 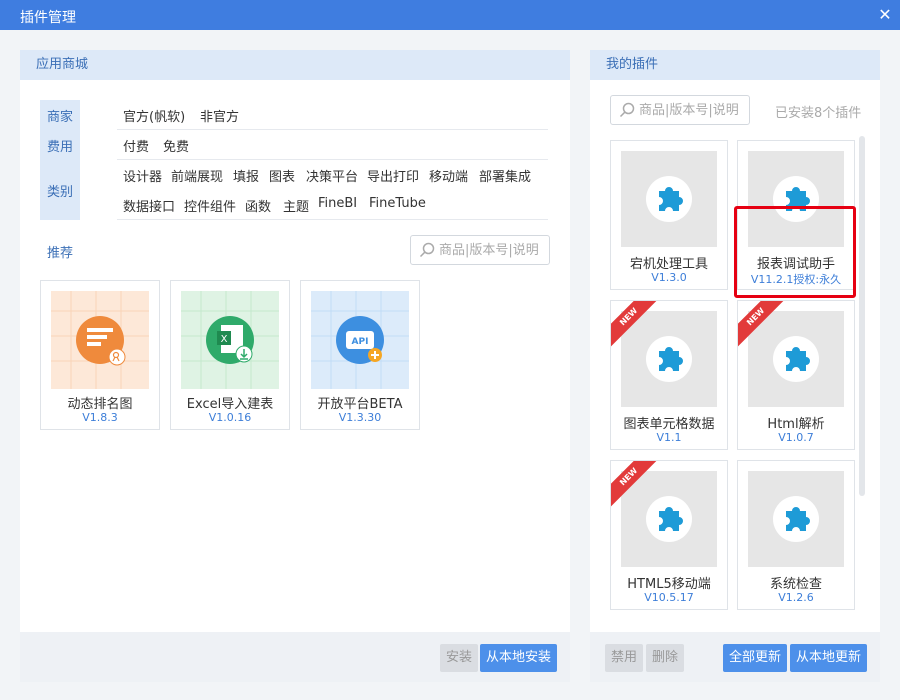 What do you see at coordinates (669, 584) in the screenshot?
I see `plugin-name: HTML5移动端` at bounding box center [669, 584].